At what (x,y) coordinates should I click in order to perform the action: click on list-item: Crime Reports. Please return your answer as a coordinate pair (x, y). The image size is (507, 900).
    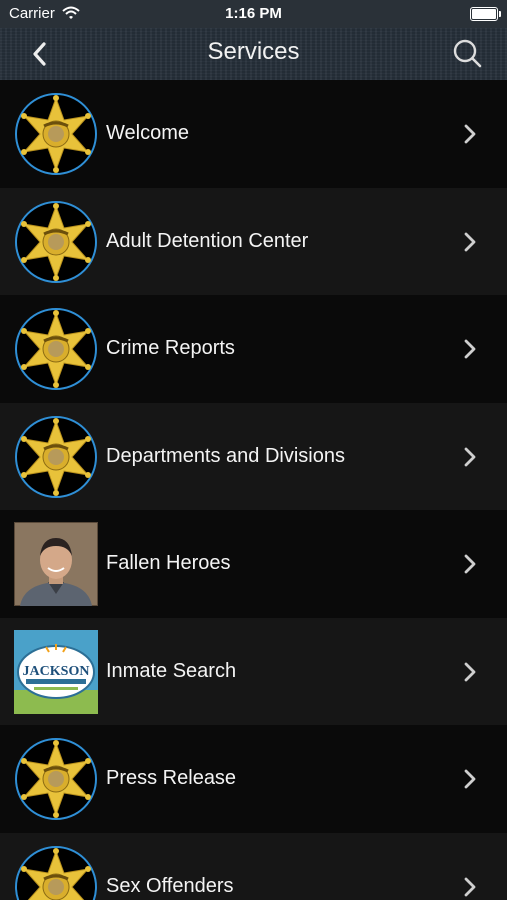
    Looking at the image, I should click on (253, 349).